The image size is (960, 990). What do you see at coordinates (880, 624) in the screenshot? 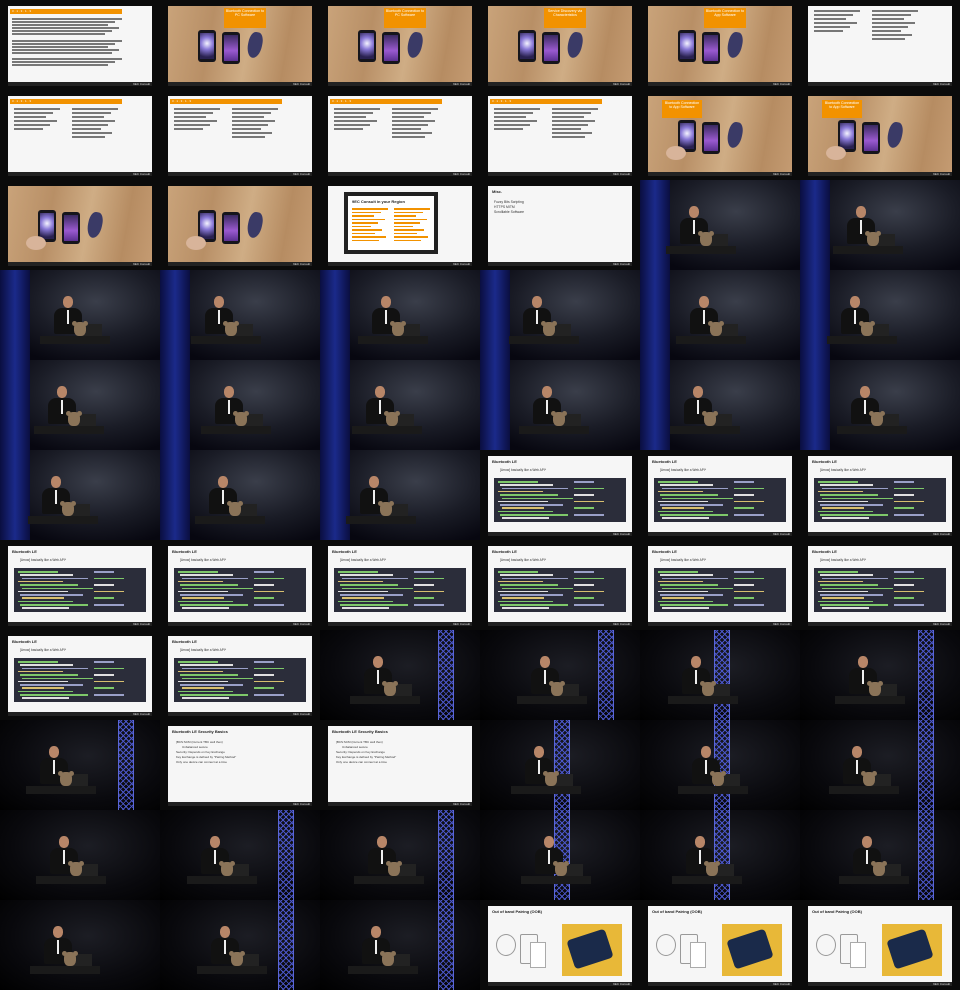
I see `slide-footer` at bounding box center [880, 624].